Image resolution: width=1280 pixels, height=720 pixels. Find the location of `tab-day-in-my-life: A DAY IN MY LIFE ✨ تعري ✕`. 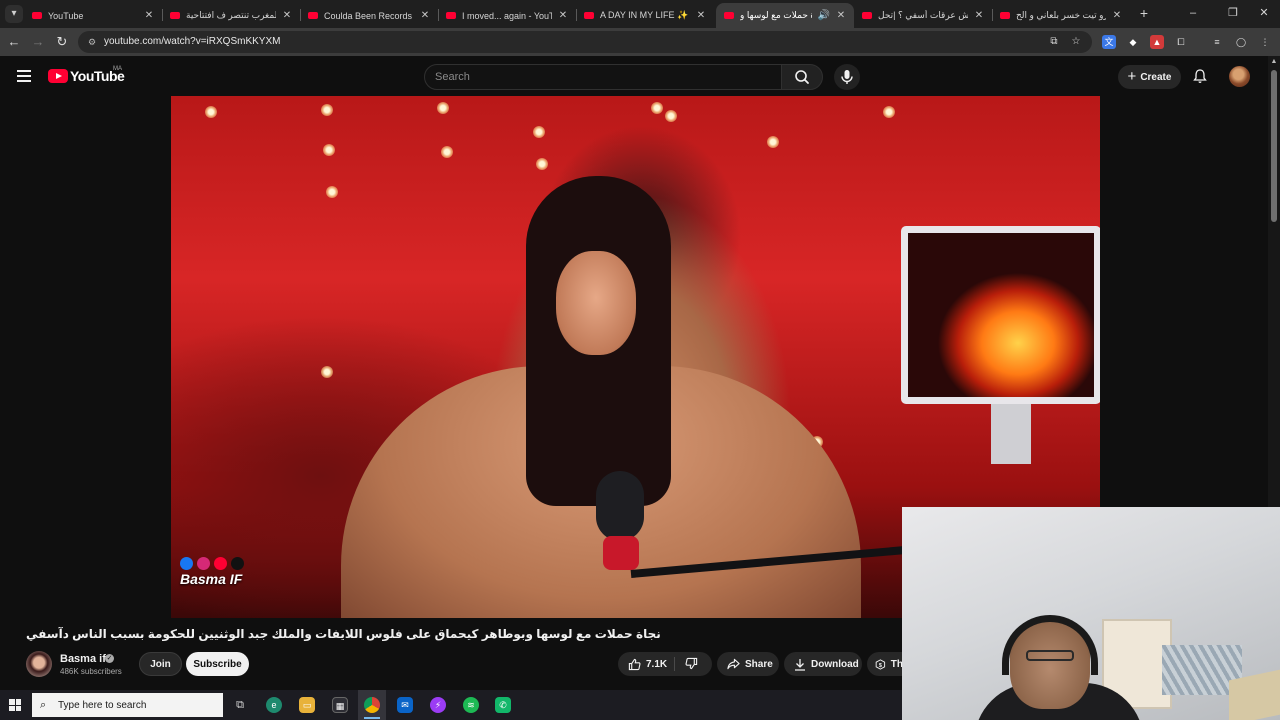

tab-day-in-my-life: A DAY IN MY LIFE ✨ تعري ✕ is located at coordinates (645, 15).